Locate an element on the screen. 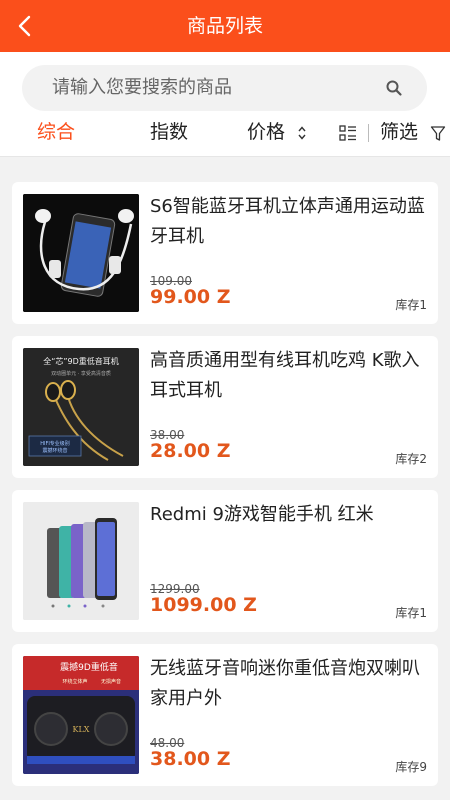  sale-price: 99.00 Z is located at coordinates (190, 297).